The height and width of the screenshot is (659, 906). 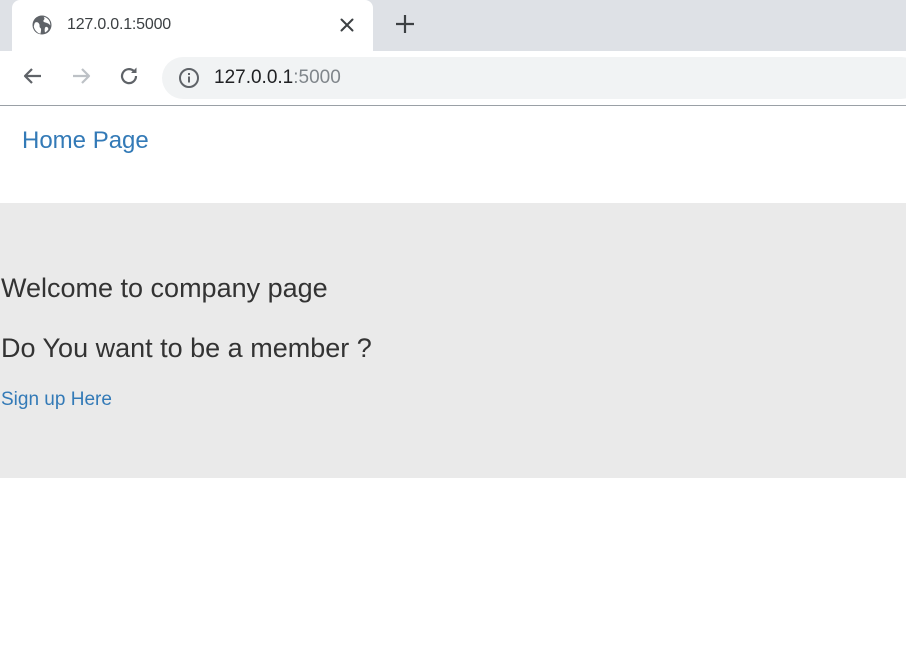 What do you see at coordinates (534, 78) in the screenshot?
I see `address-bar: 127.0.0.1:5000` at bounding box center [534, 78].